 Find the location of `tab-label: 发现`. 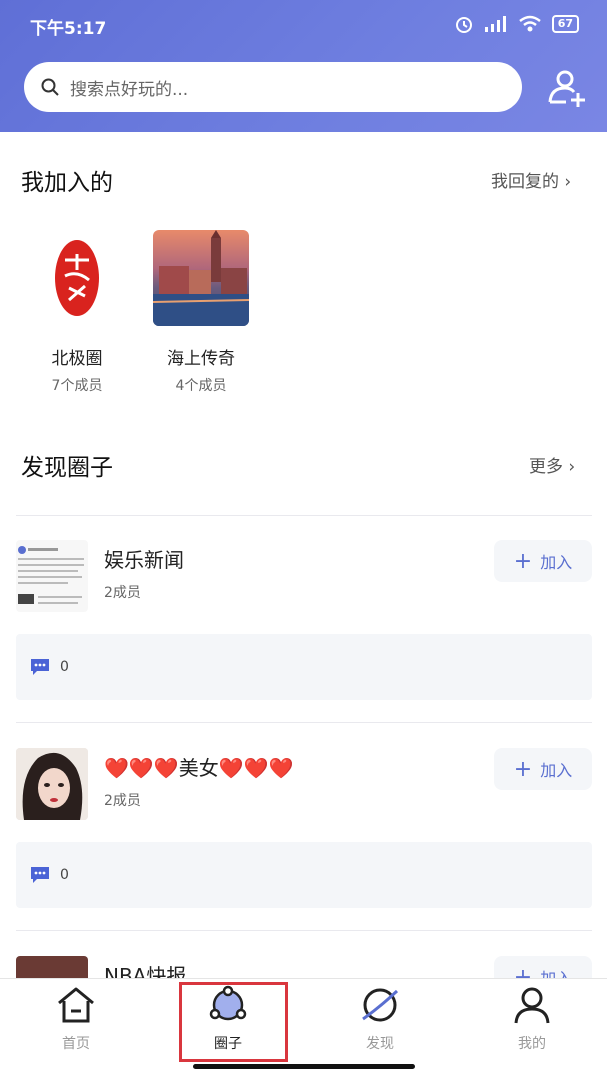

tab-label: 发现 is located at coordinates (380, 1044).